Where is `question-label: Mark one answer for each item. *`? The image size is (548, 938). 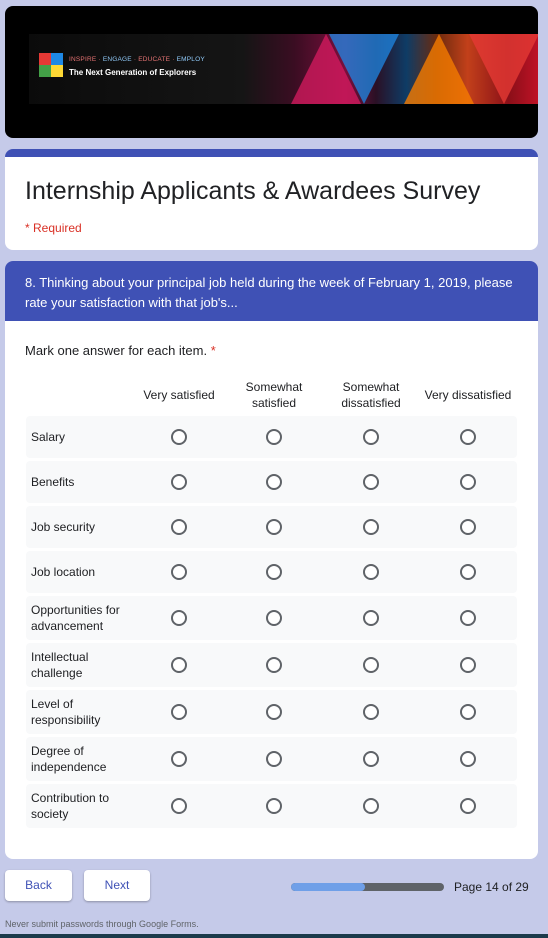
question-label: Mark one answer for each item. * is located at coordinates (120, 350).